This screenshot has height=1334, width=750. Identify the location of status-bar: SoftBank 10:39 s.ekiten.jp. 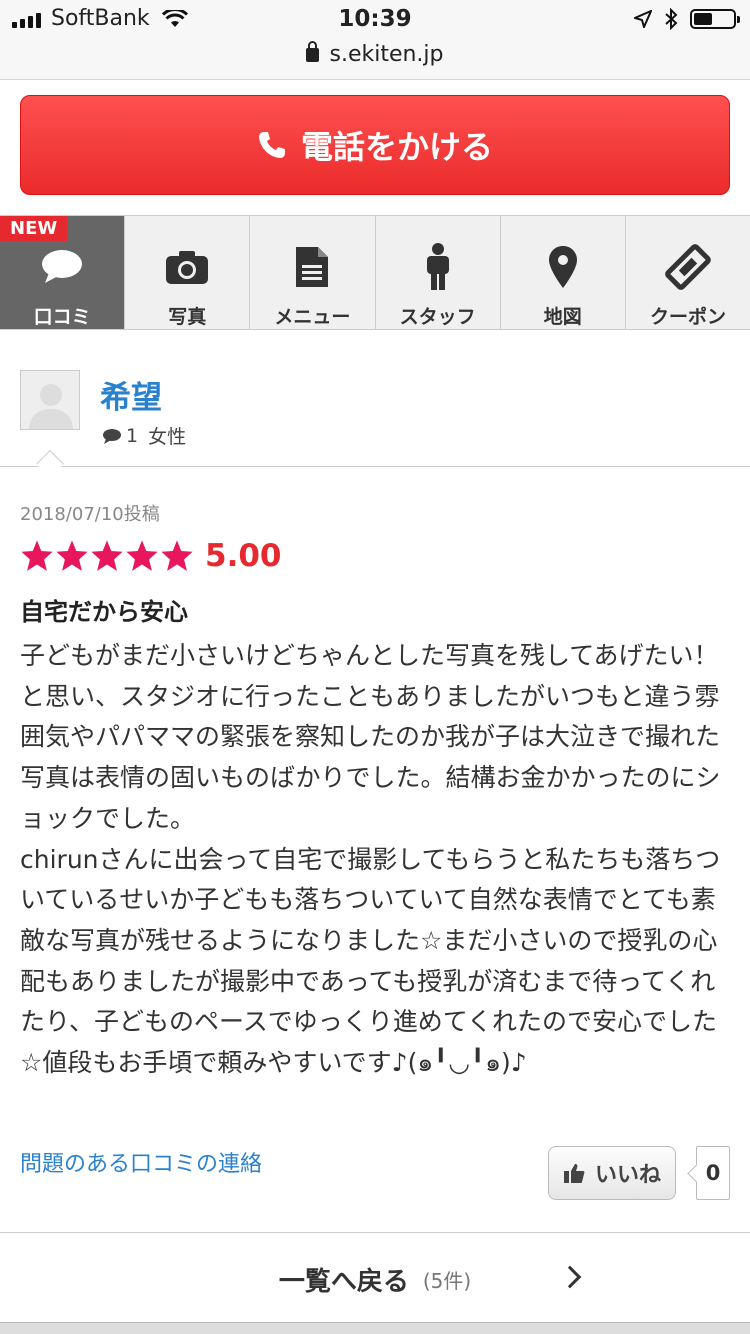
(375, 40).